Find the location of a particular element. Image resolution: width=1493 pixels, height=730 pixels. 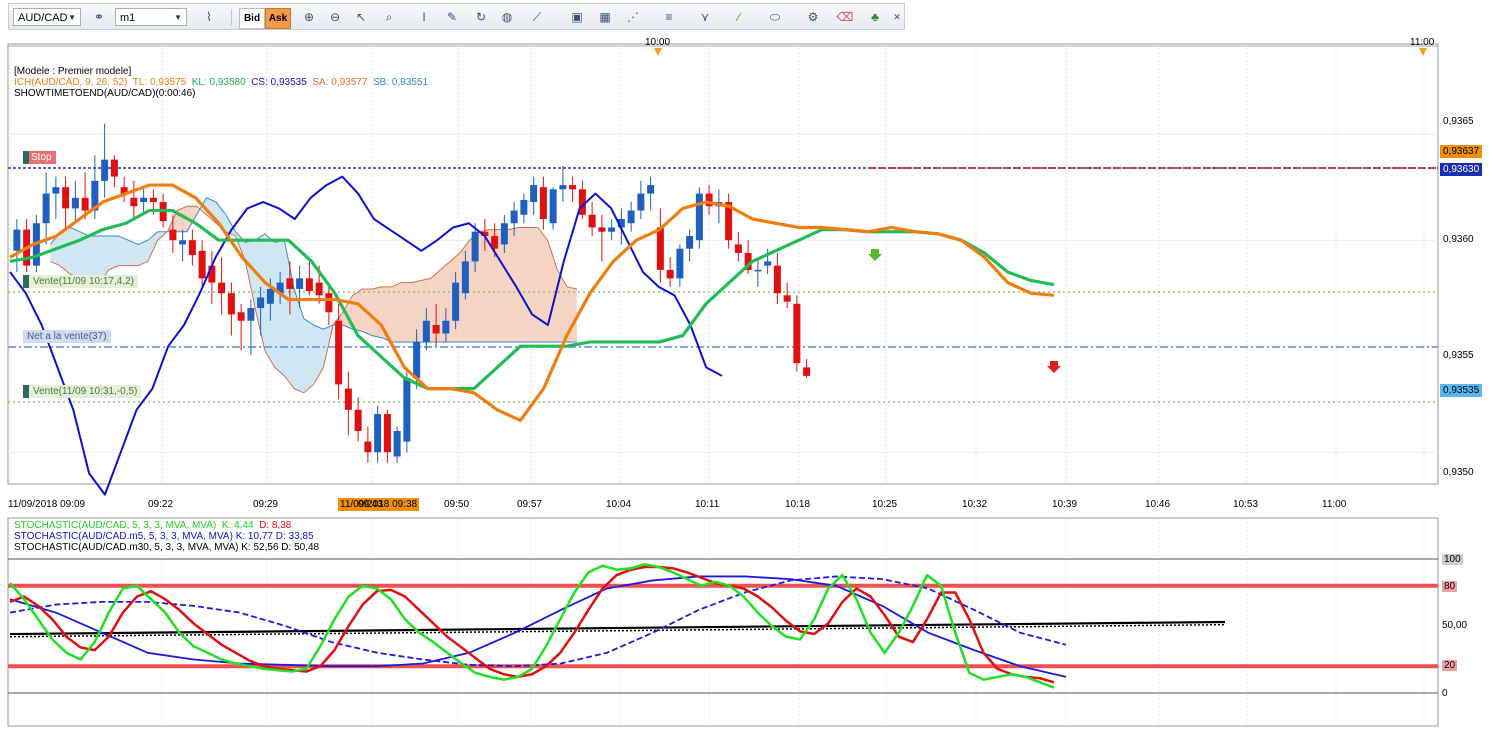

ich-kl: KL: 0,93580 is located at coordinates (218, 82).